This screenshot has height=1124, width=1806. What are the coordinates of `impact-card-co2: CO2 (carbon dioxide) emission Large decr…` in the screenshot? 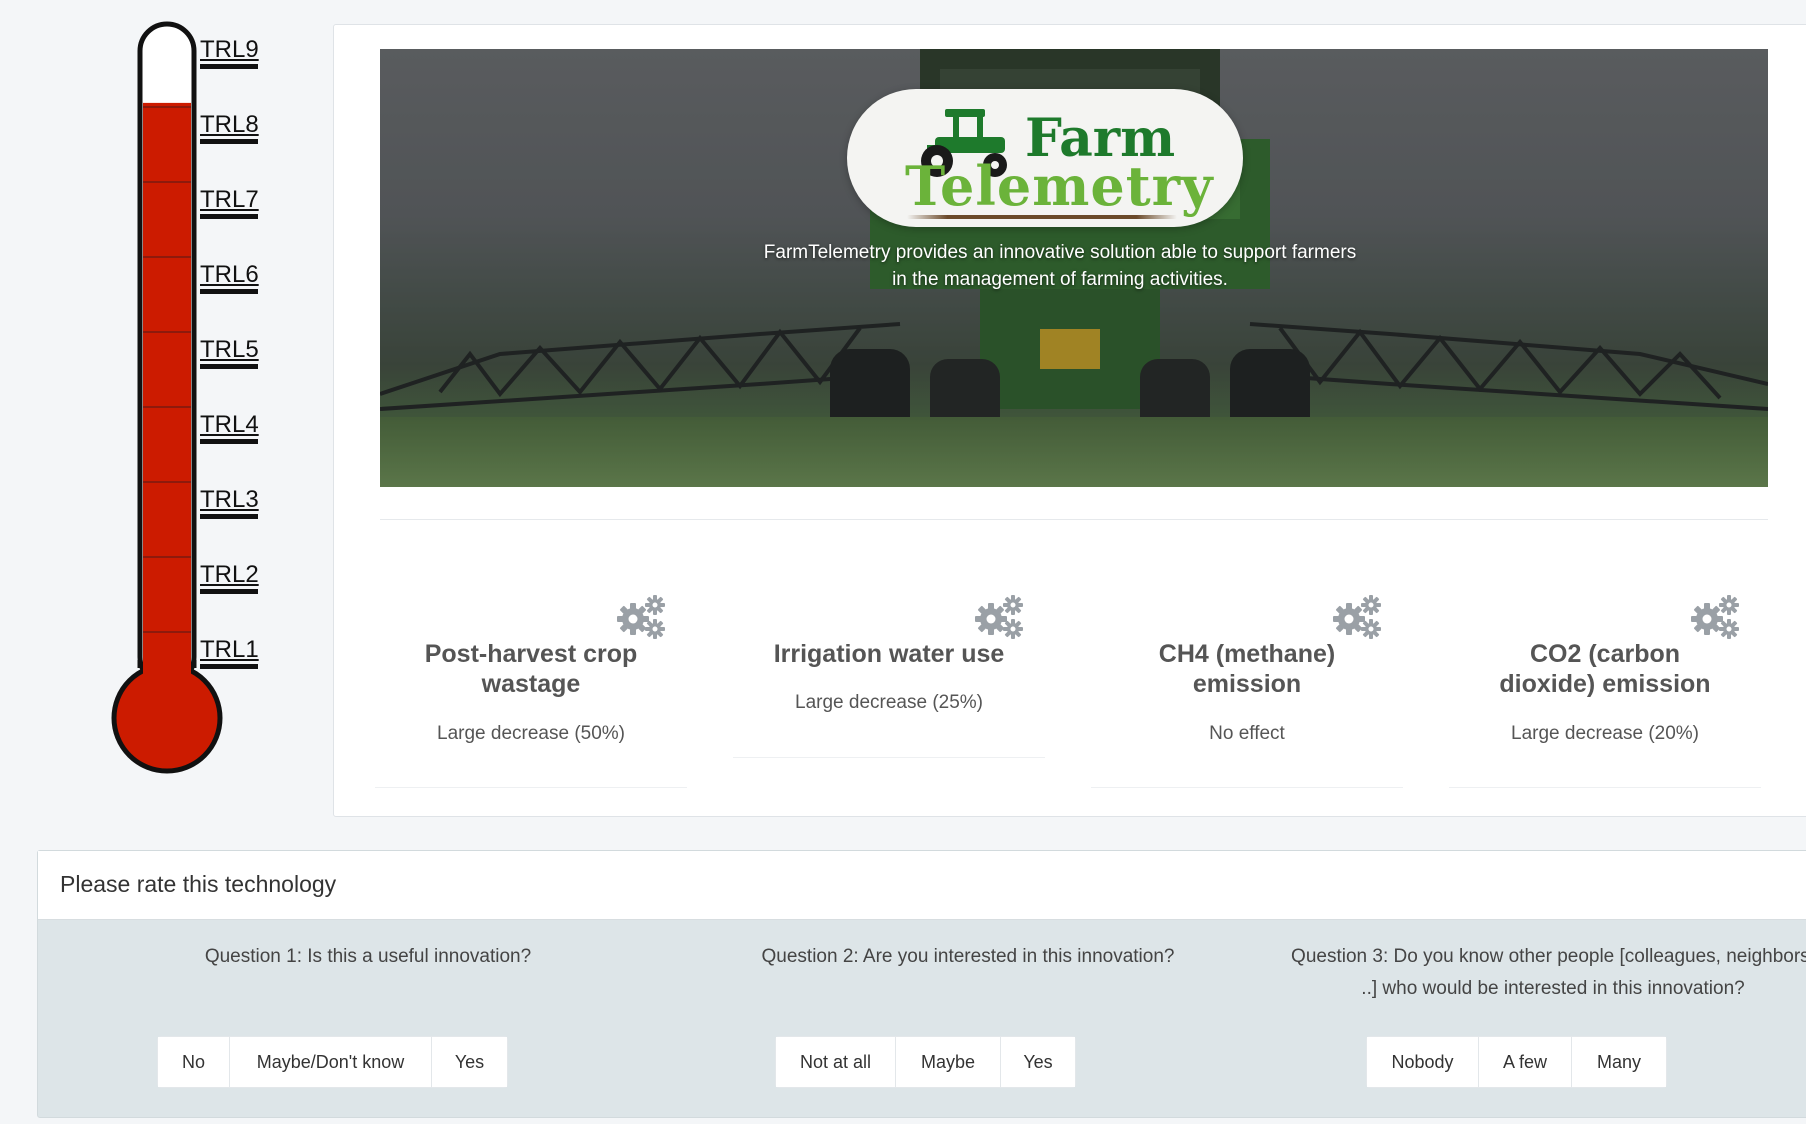 It's located at (1605, 676).